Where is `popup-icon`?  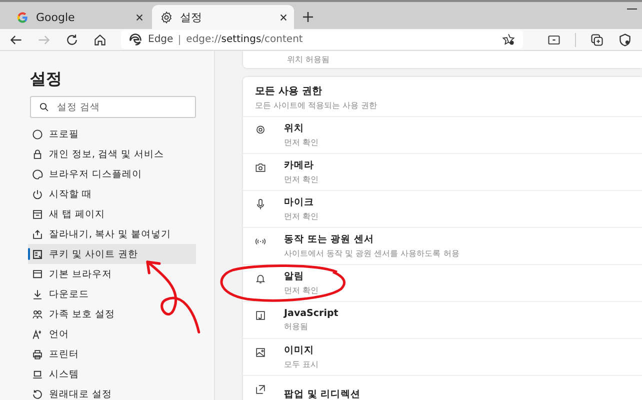
popup-icon is located at coordinates (260, 389).